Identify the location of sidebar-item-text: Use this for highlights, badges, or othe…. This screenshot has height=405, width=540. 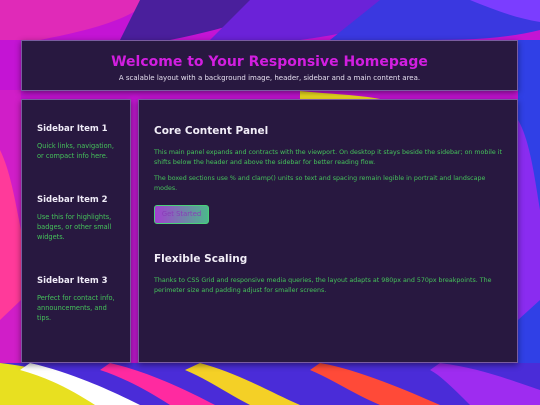
(74, 227).